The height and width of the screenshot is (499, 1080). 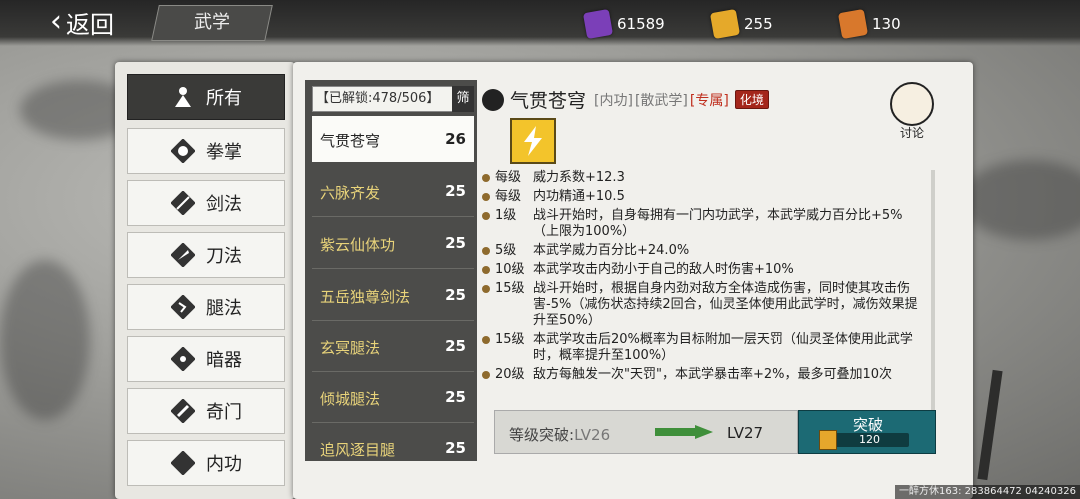 What do you see at coordinates (718, 223) in the screenshot?
I see `effect-text: 战斗开始时，自身每拥有一门内功武学，本武学威力百分比+5%（上限为100%）` at bounding box center [718, 223].